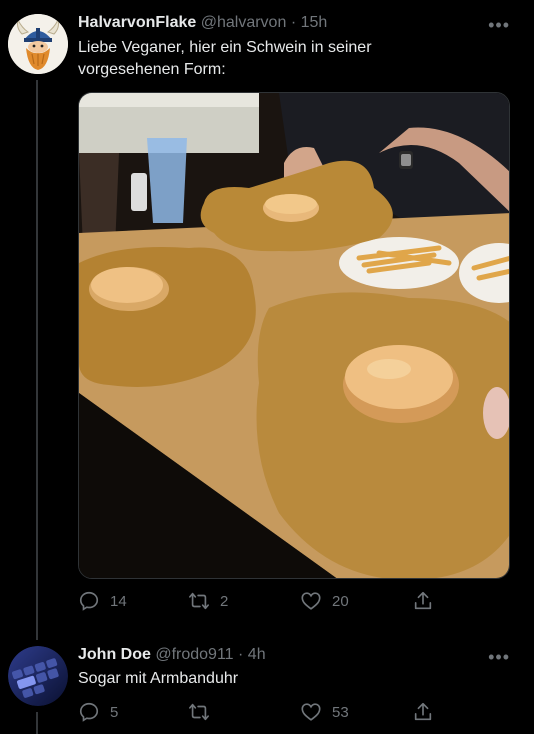 This screenshot has height=734, width=534. What do you see at coordinates (244, 22) in the screenshot?
I see `author-handle: @halvarvon` at bounding box center [244, 22].